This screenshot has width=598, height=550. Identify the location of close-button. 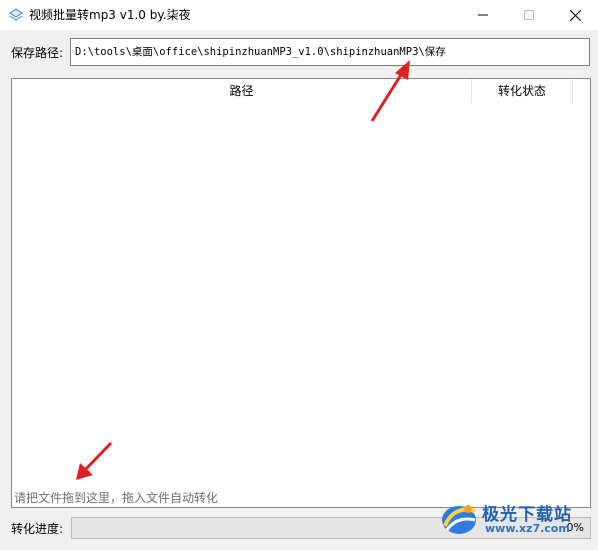
(575, 15).